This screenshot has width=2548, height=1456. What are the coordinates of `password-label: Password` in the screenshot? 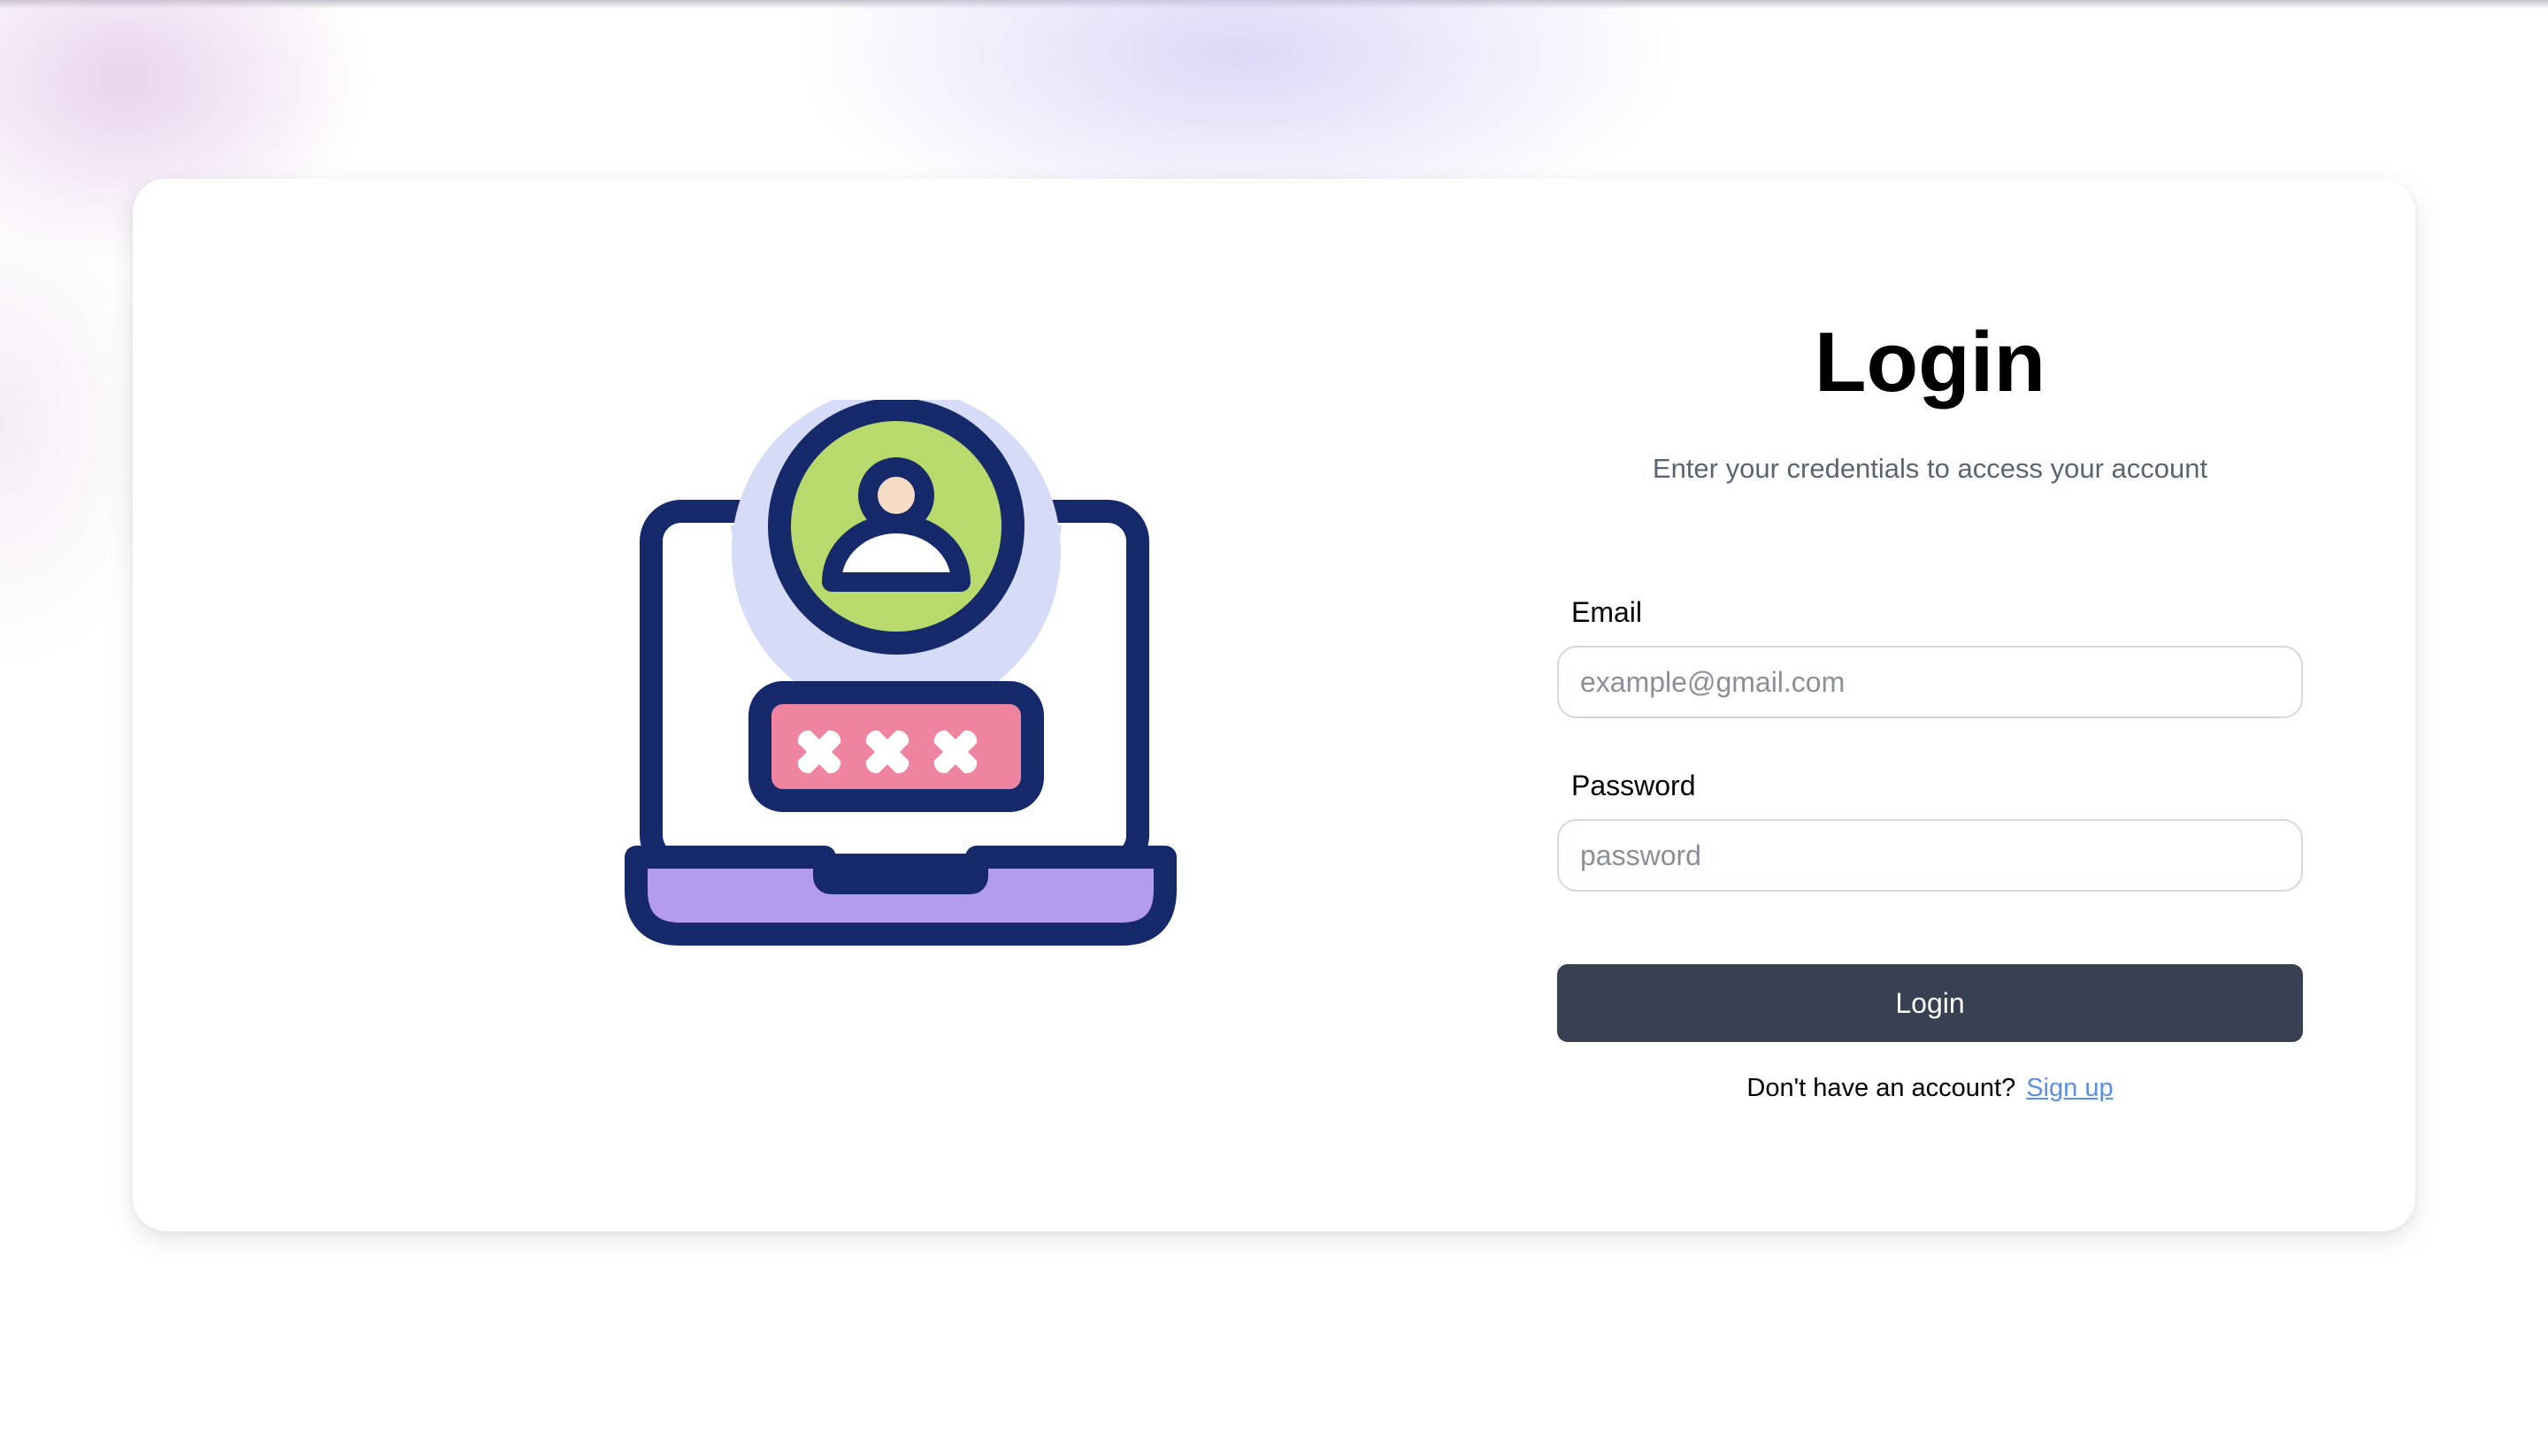 It's located at (1633, 785).